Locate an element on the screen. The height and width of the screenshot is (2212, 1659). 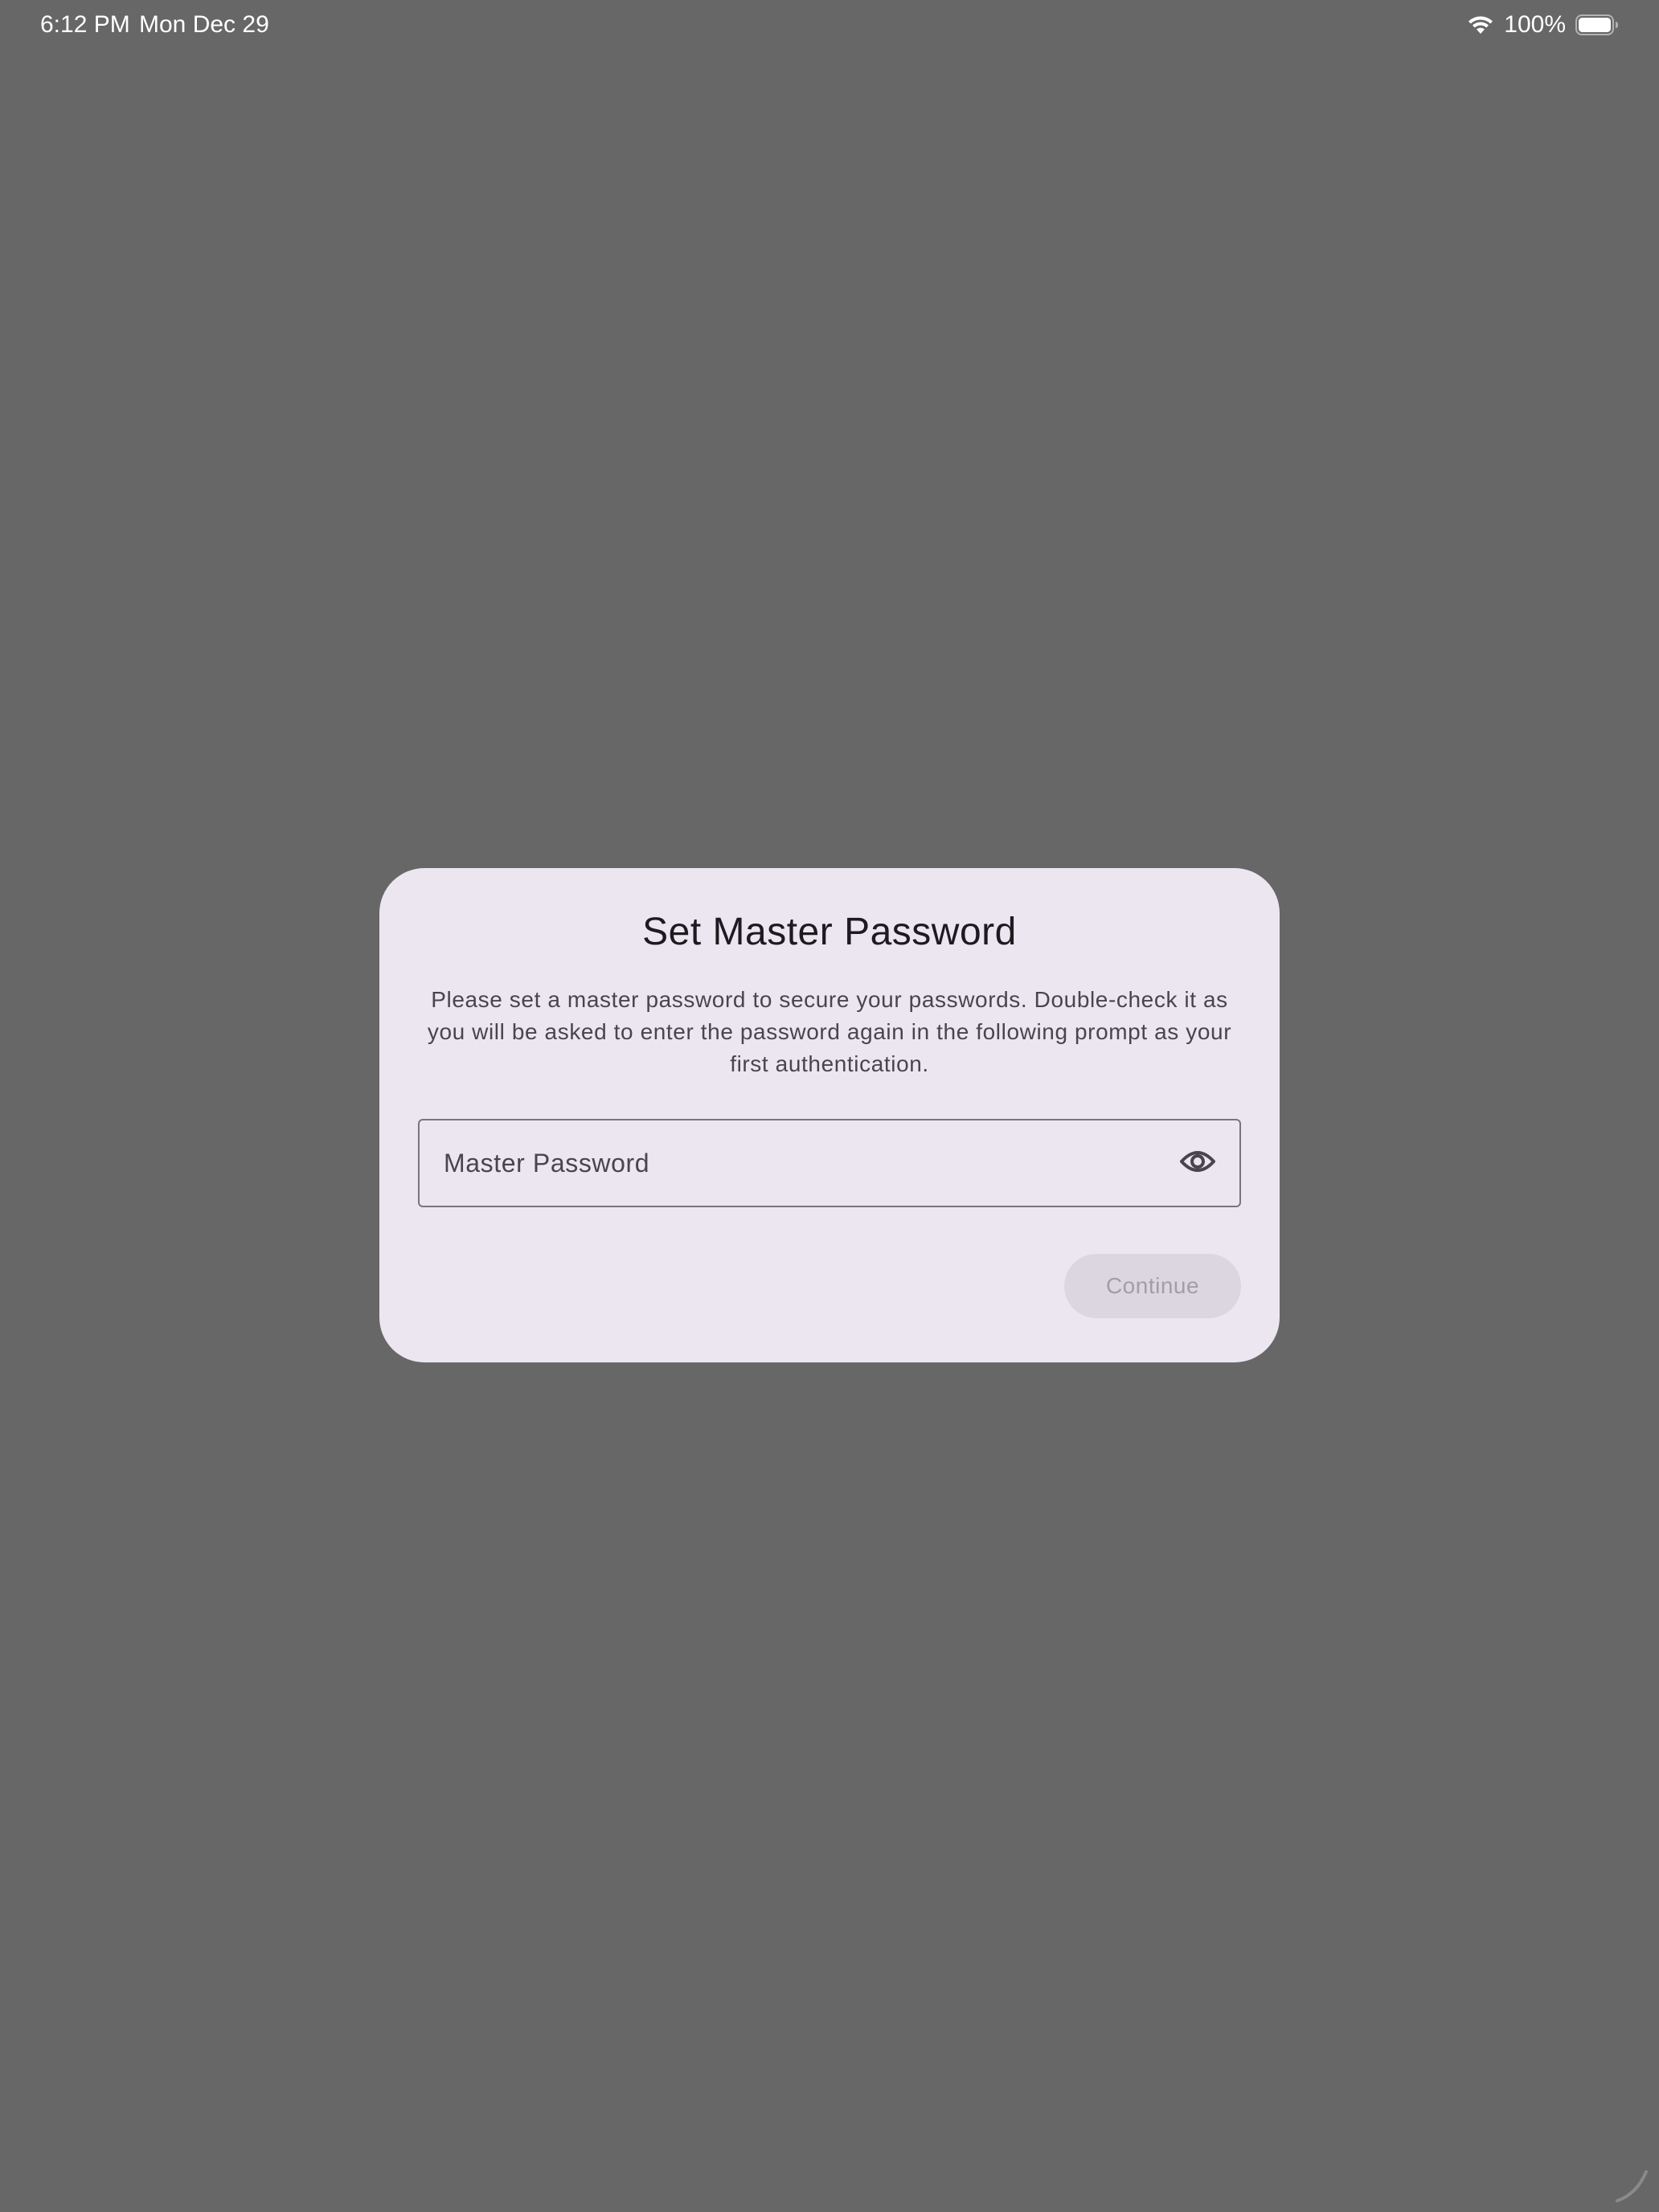
scroll-indicator-icon is located at coordinates (1632, 2185).